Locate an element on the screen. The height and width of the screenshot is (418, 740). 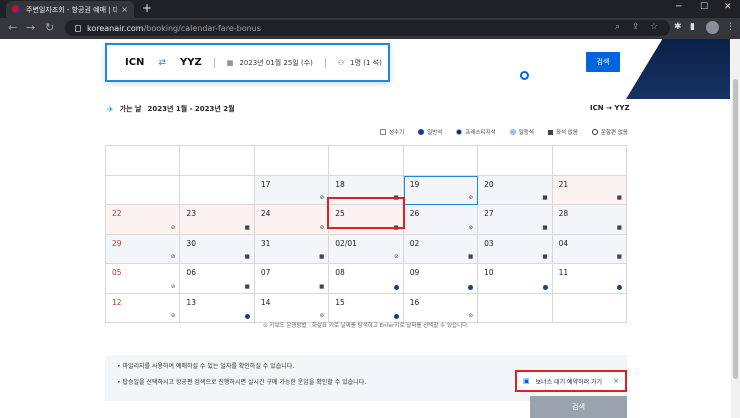
legend-no-seat: 좌석 없음 is located at coordinates (562, 132).